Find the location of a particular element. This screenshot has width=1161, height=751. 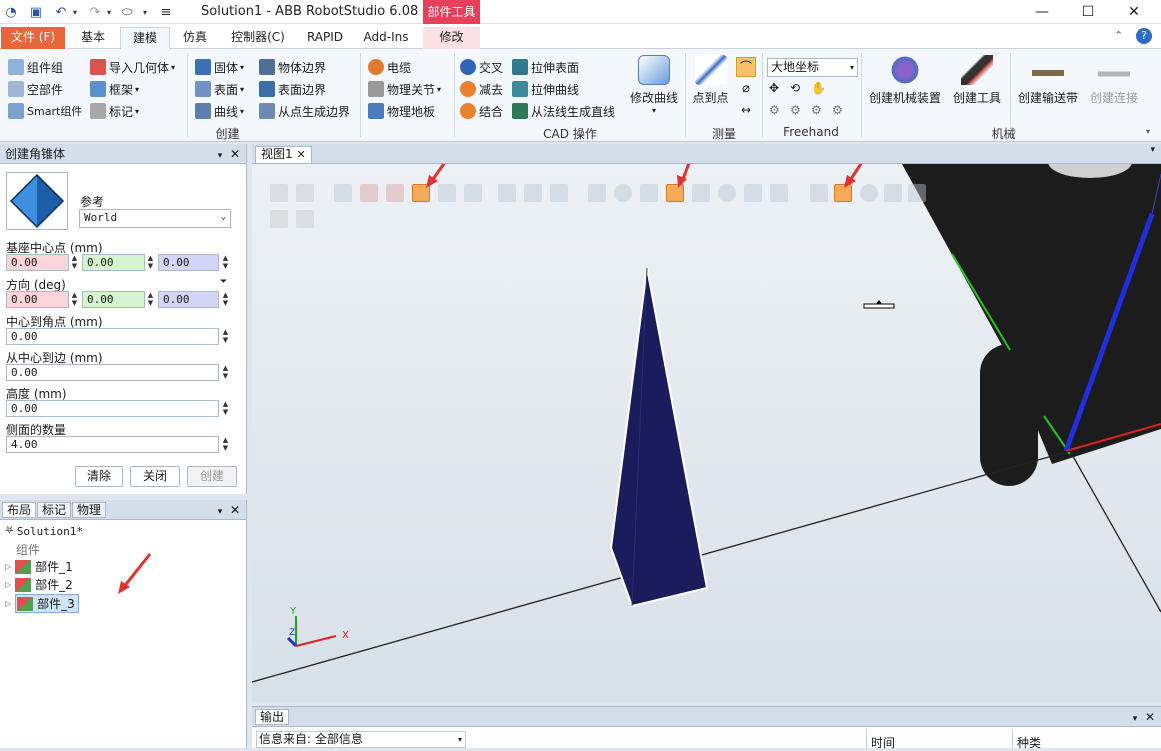

select-path-icon is located at coordinates (533, 193).